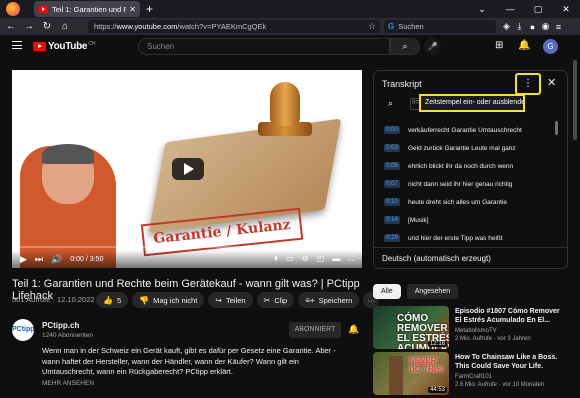 The width and height of the screenshot is (580, 398). What do you see at coordinates (440, 26) in the screenshot?
I see `browser-search-bar: G Suchen` at bounding box center [440, 26].